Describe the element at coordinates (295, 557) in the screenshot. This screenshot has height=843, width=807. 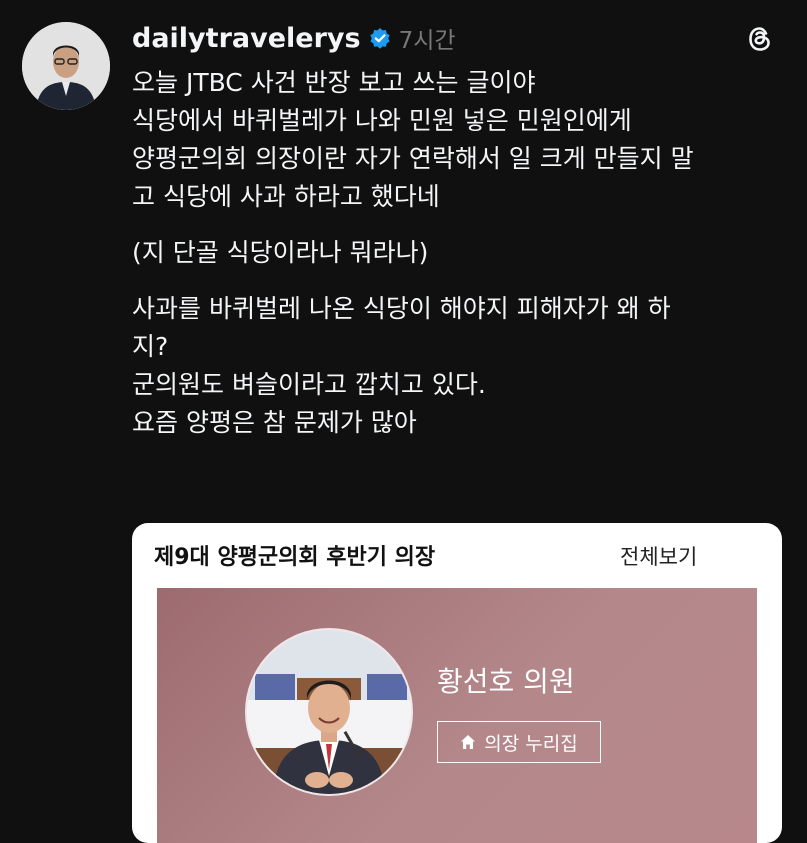
I see `card-title: 제9대 양평군의회 후반기 의장` at that location.